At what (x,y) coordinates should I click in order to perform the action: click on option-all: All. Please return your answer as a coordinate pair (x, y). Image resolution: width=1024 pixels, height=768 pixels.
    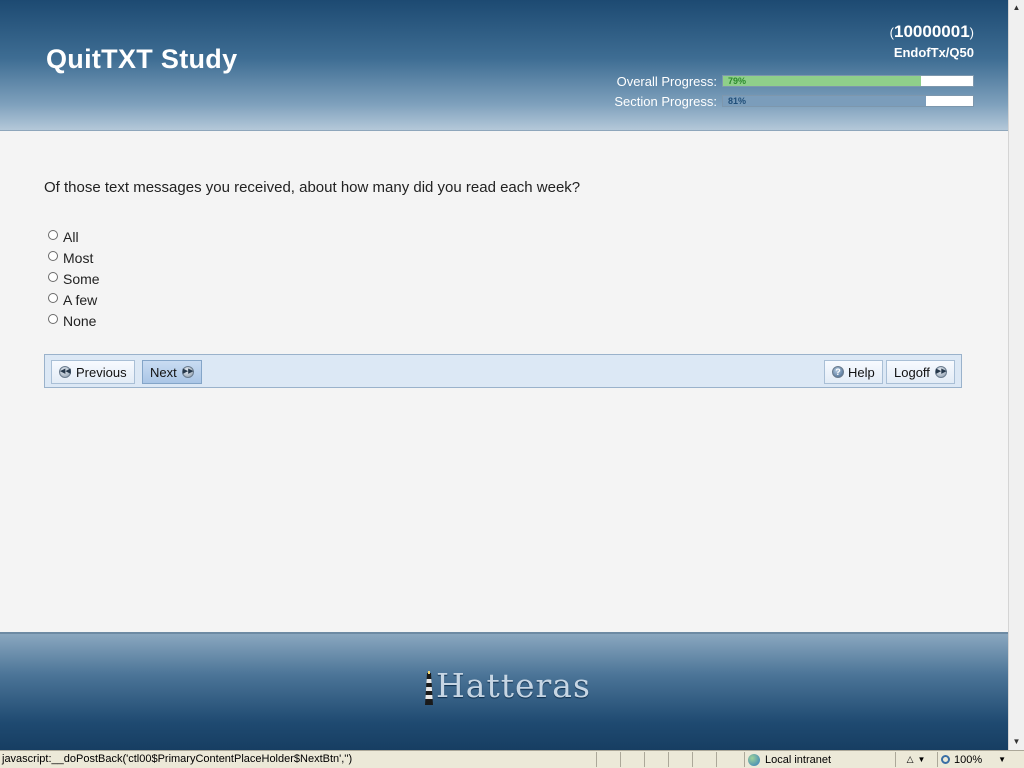
    Looking at the image, I should click on (74, 236).